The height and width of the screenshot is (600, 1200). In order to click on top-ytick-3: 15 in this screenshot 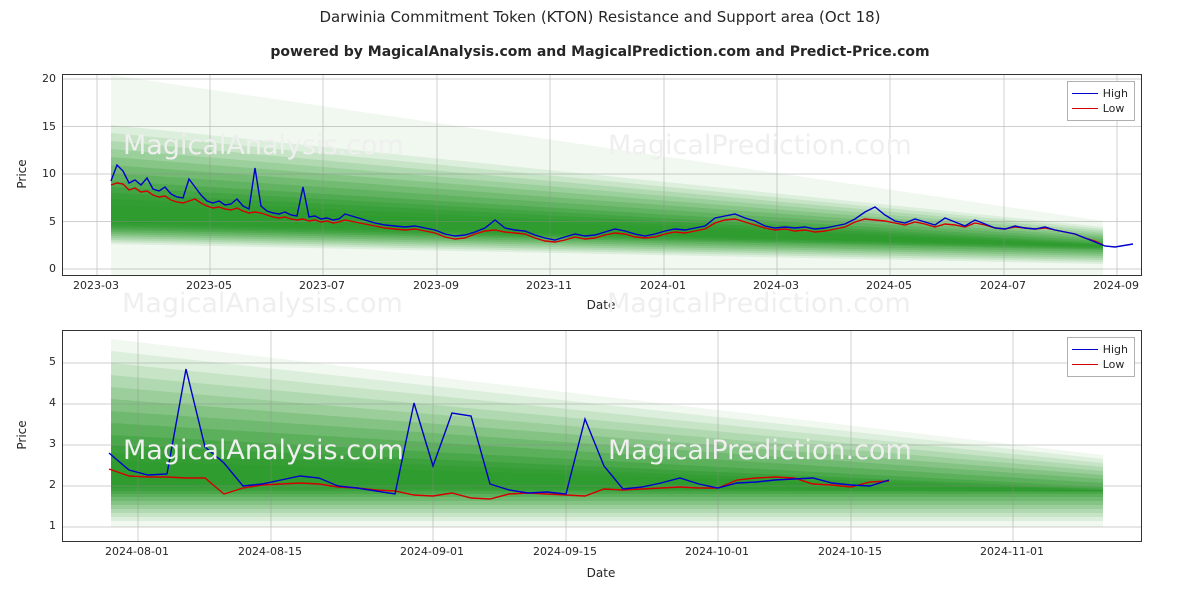, I will do `click(49, 126)`.